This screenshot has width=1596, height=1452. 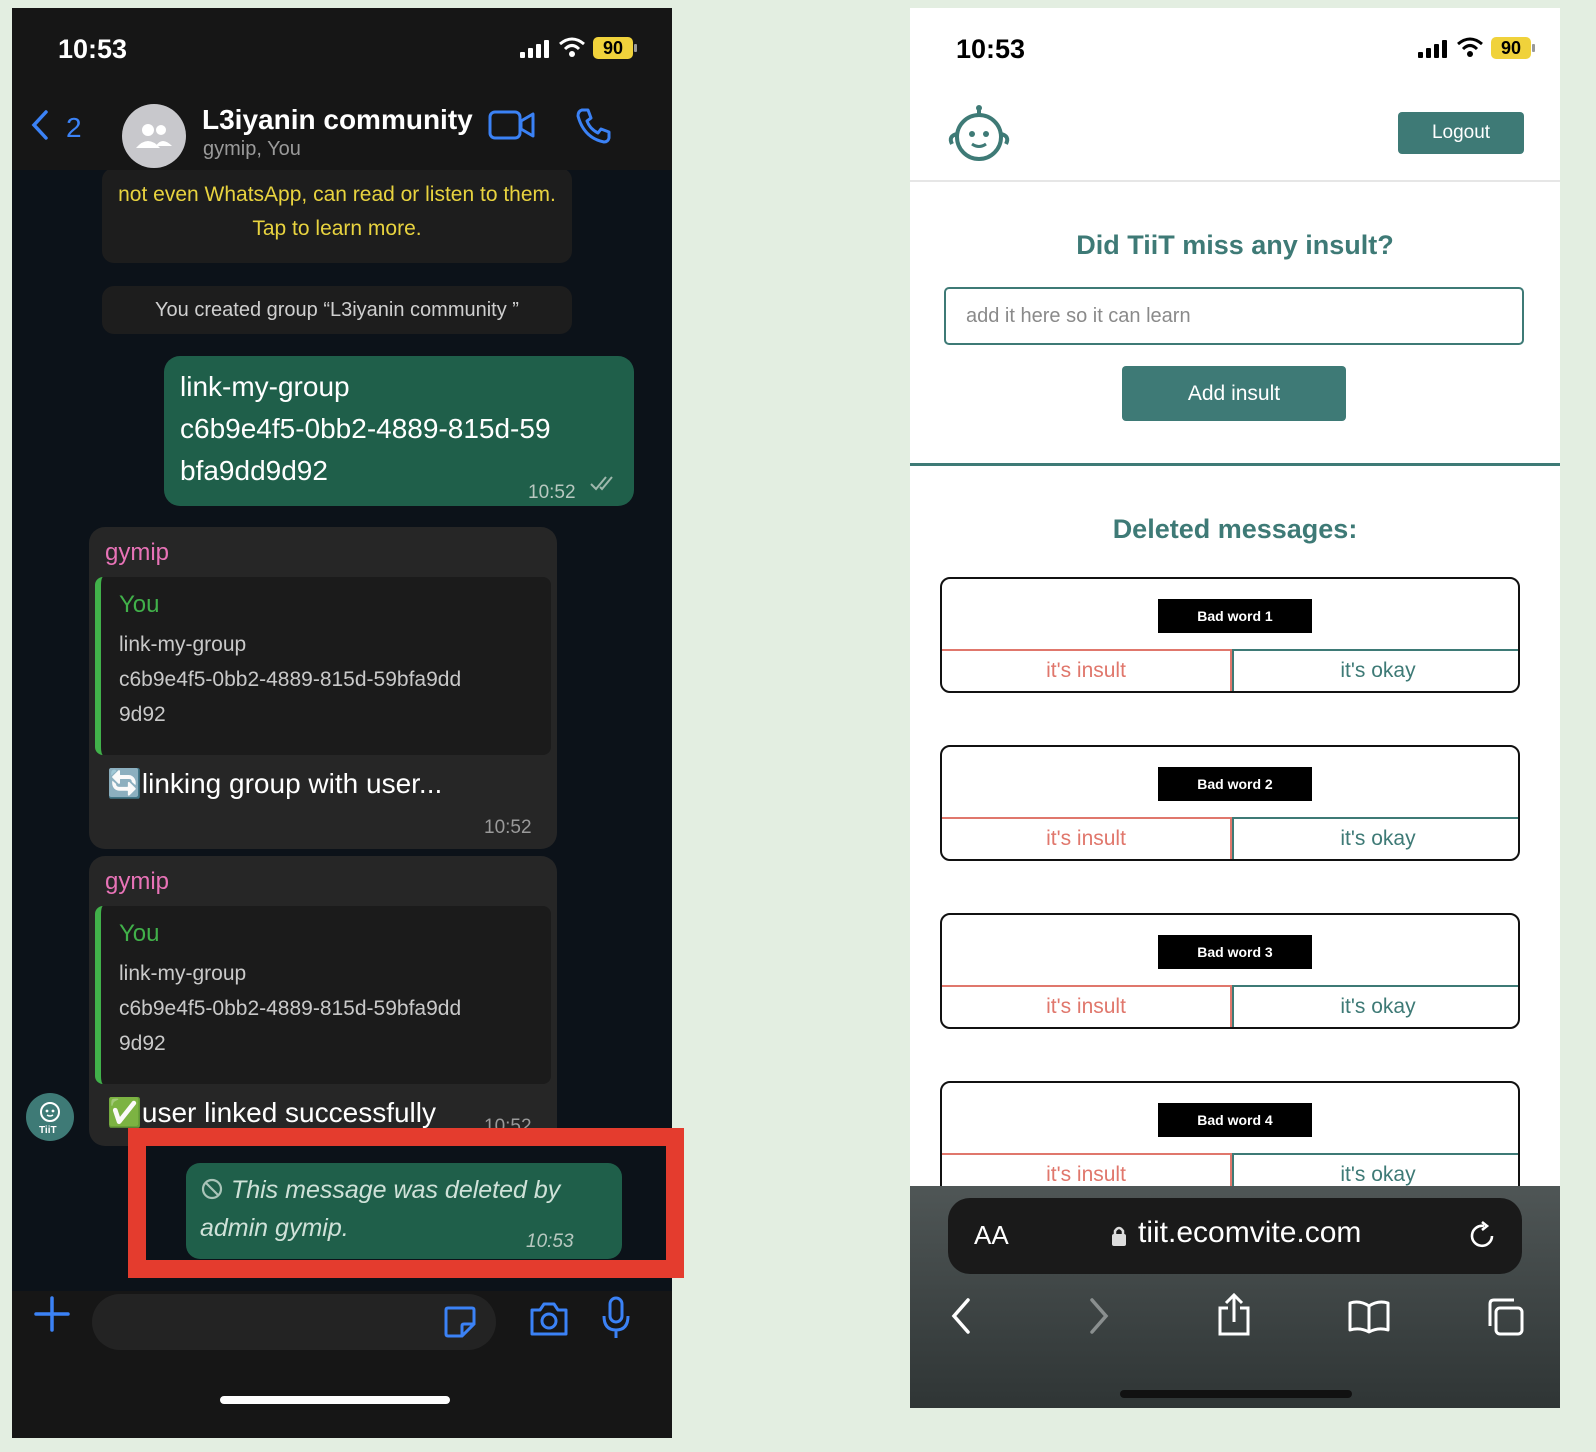 I want to click on back-icon, so click(x=961, y=1316).